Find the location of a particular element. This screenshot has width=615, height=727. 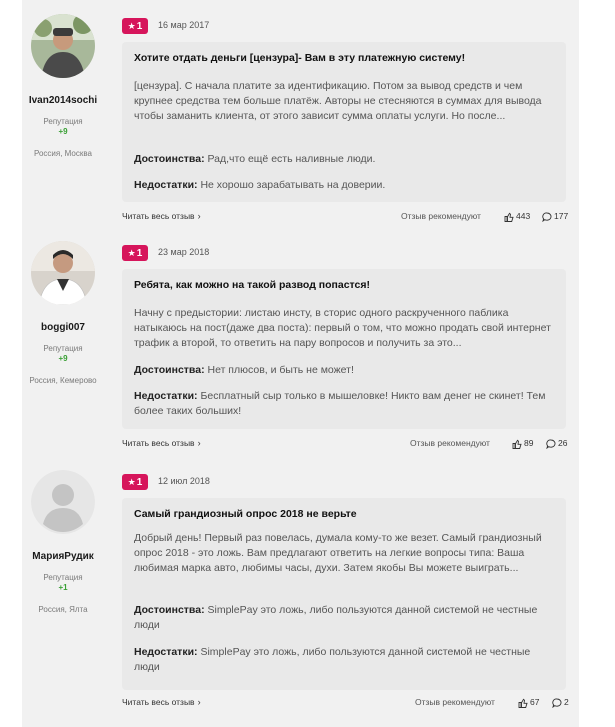

author-location: Россия, Кемерово is located at coordinates (63, 380).